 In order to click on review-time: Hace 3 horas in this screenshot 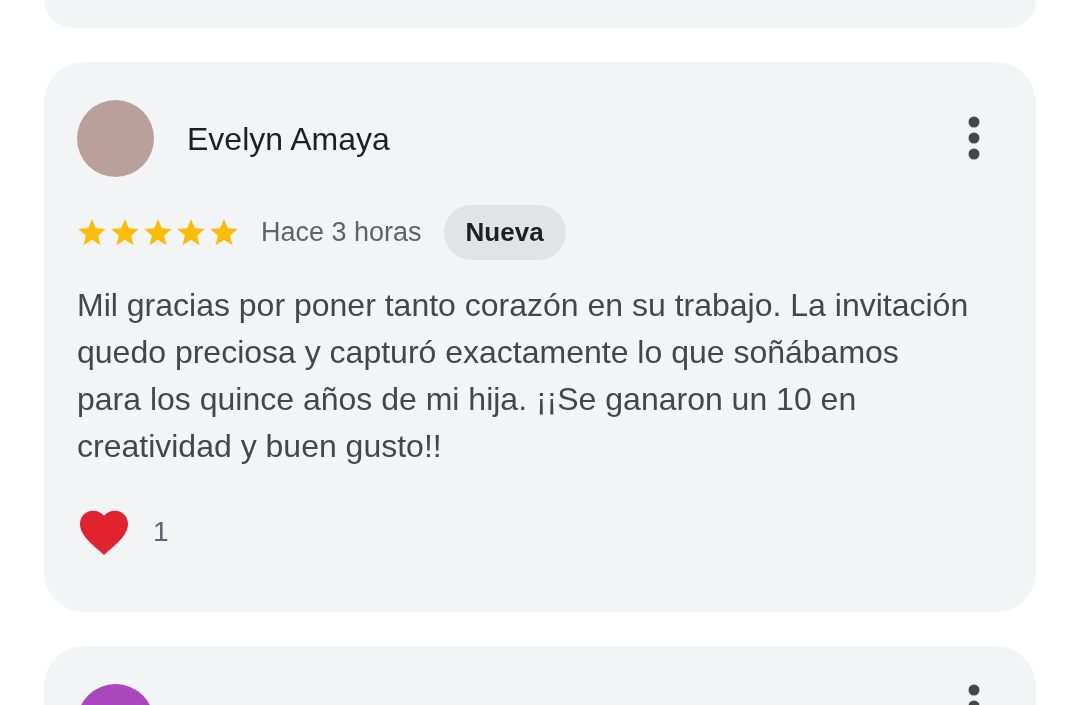, I will do `click(341, 233)`.